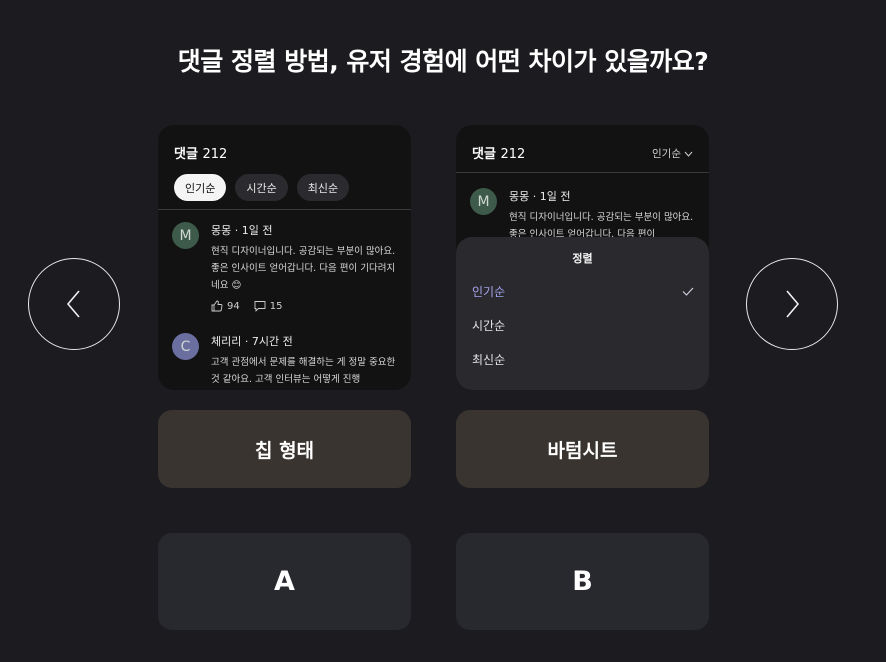 The image size is (886, 662). I want to click on sheet-option-popular: 인기순, so click(583, 291).